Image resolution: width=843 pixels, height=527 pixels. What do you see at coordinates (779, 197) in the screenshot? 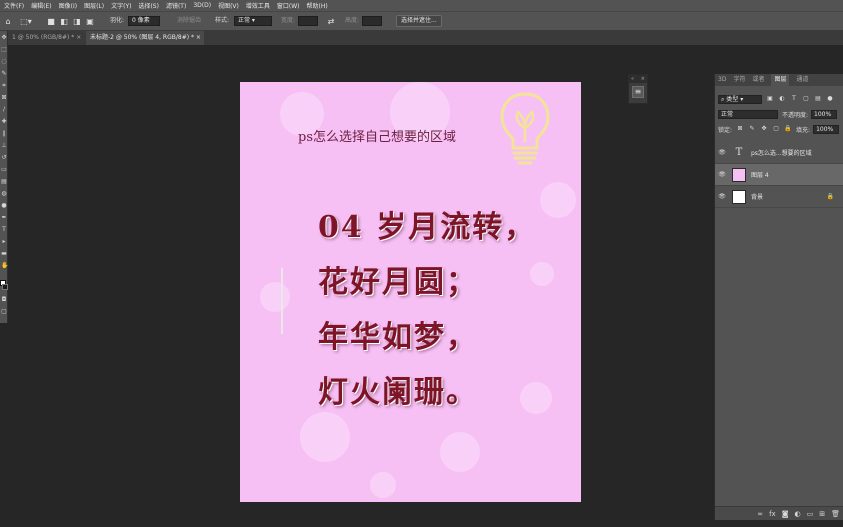
I see `layer-row-background: 👁 背景 🔒` at bounding box center [779, 197].